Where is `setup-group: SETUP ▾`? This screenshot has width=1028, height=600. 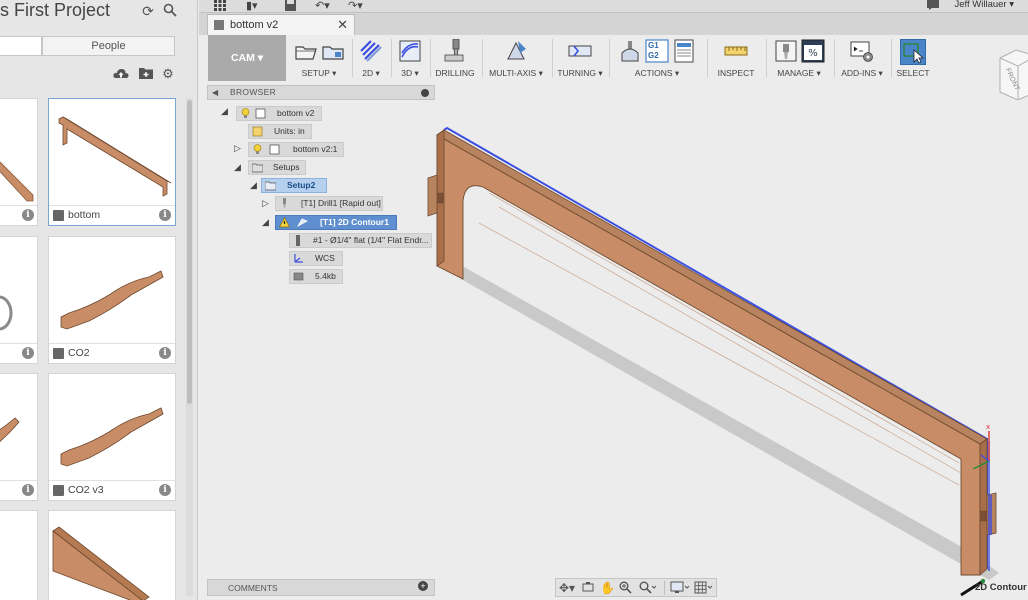 setup-group: SETUP ▾ is located at coordinates (319, 58).